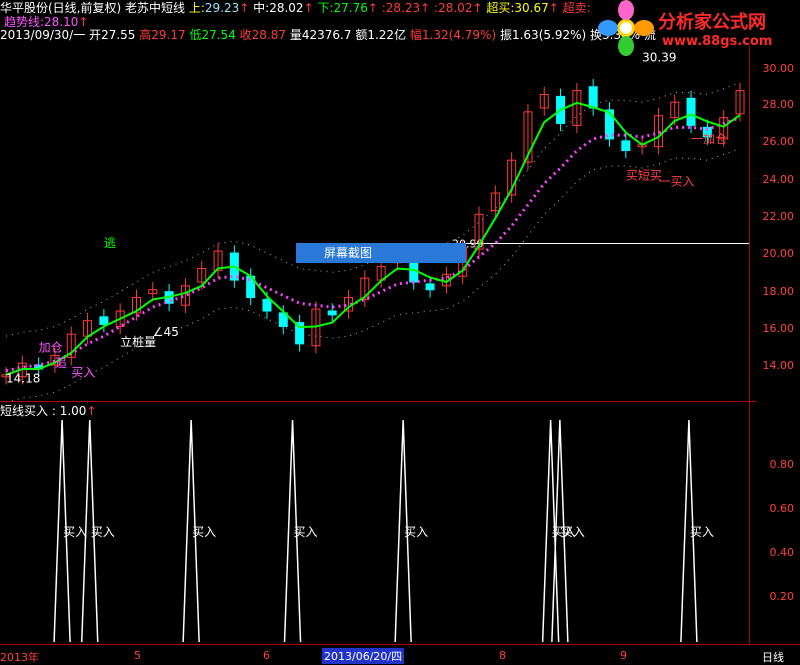 This screenshot has width=800, height=665. I want to click on y-axis-line, so click(749, 345).